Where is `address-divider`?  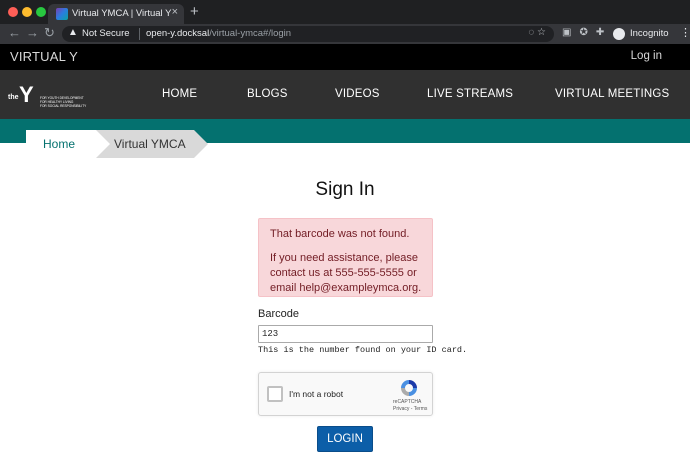 address-divider is located at coordinates (139, 34).